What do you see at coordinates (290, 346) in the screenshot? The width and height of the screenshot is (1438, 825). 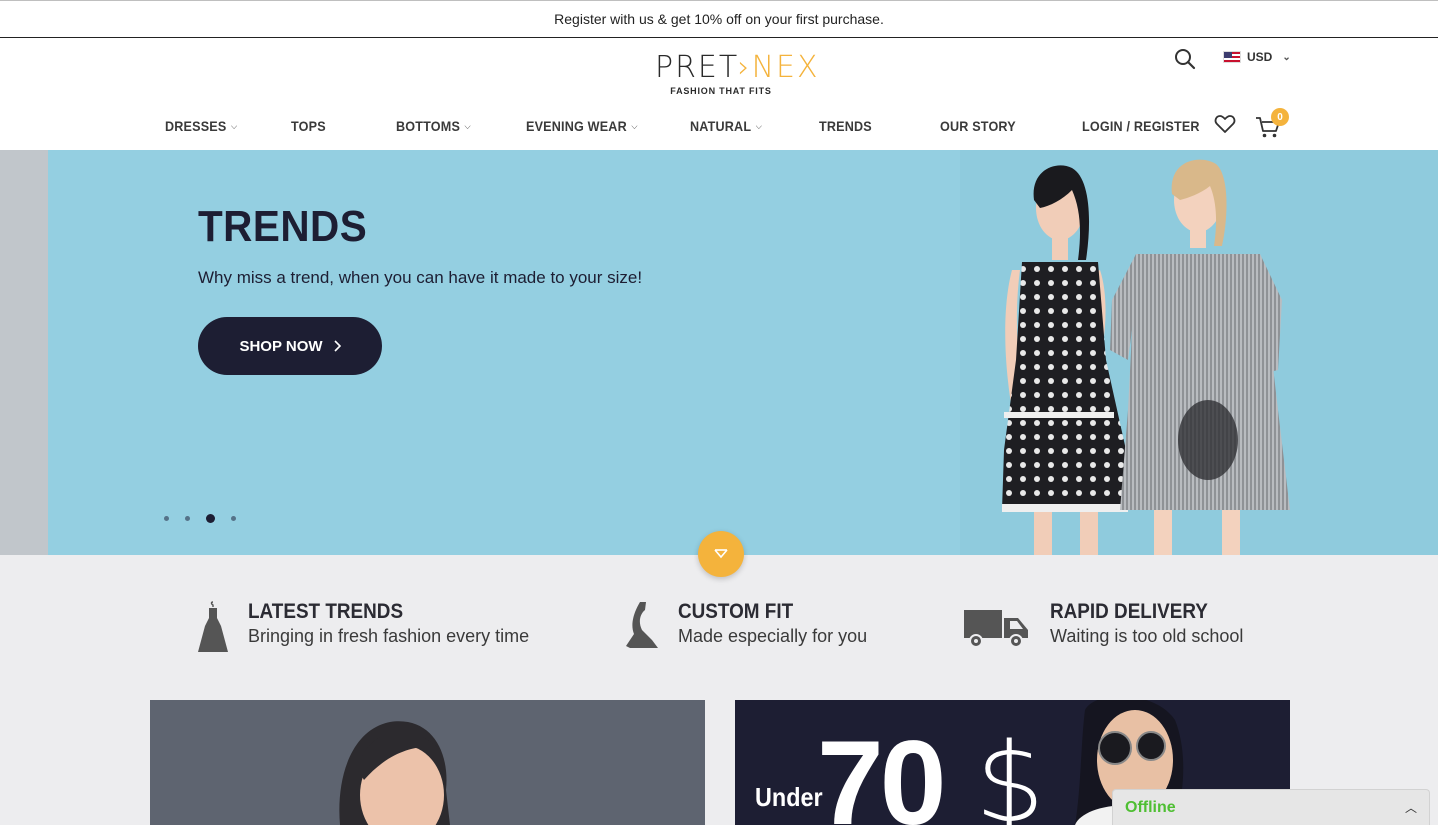 I see `shop-now-button: SHOP NOW` at bounding box center [290, 346].